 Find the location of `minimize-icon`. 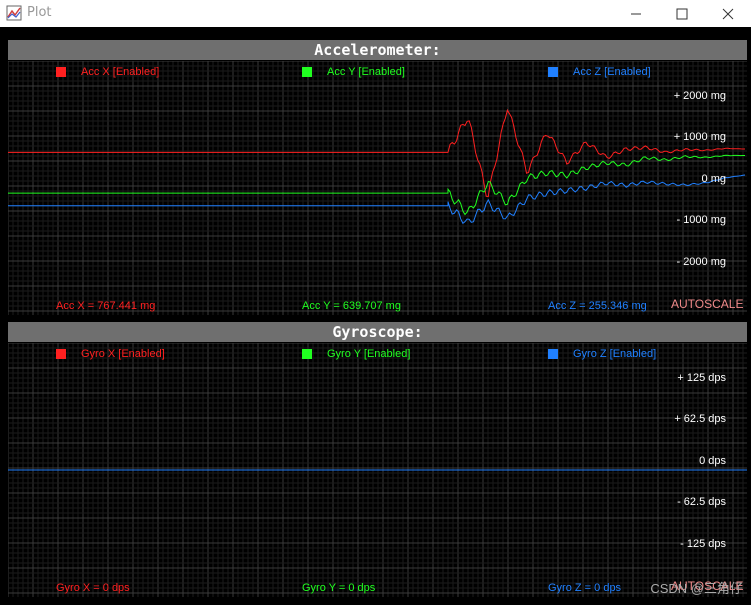

minimize-icon is located at coordinates (636, 13).